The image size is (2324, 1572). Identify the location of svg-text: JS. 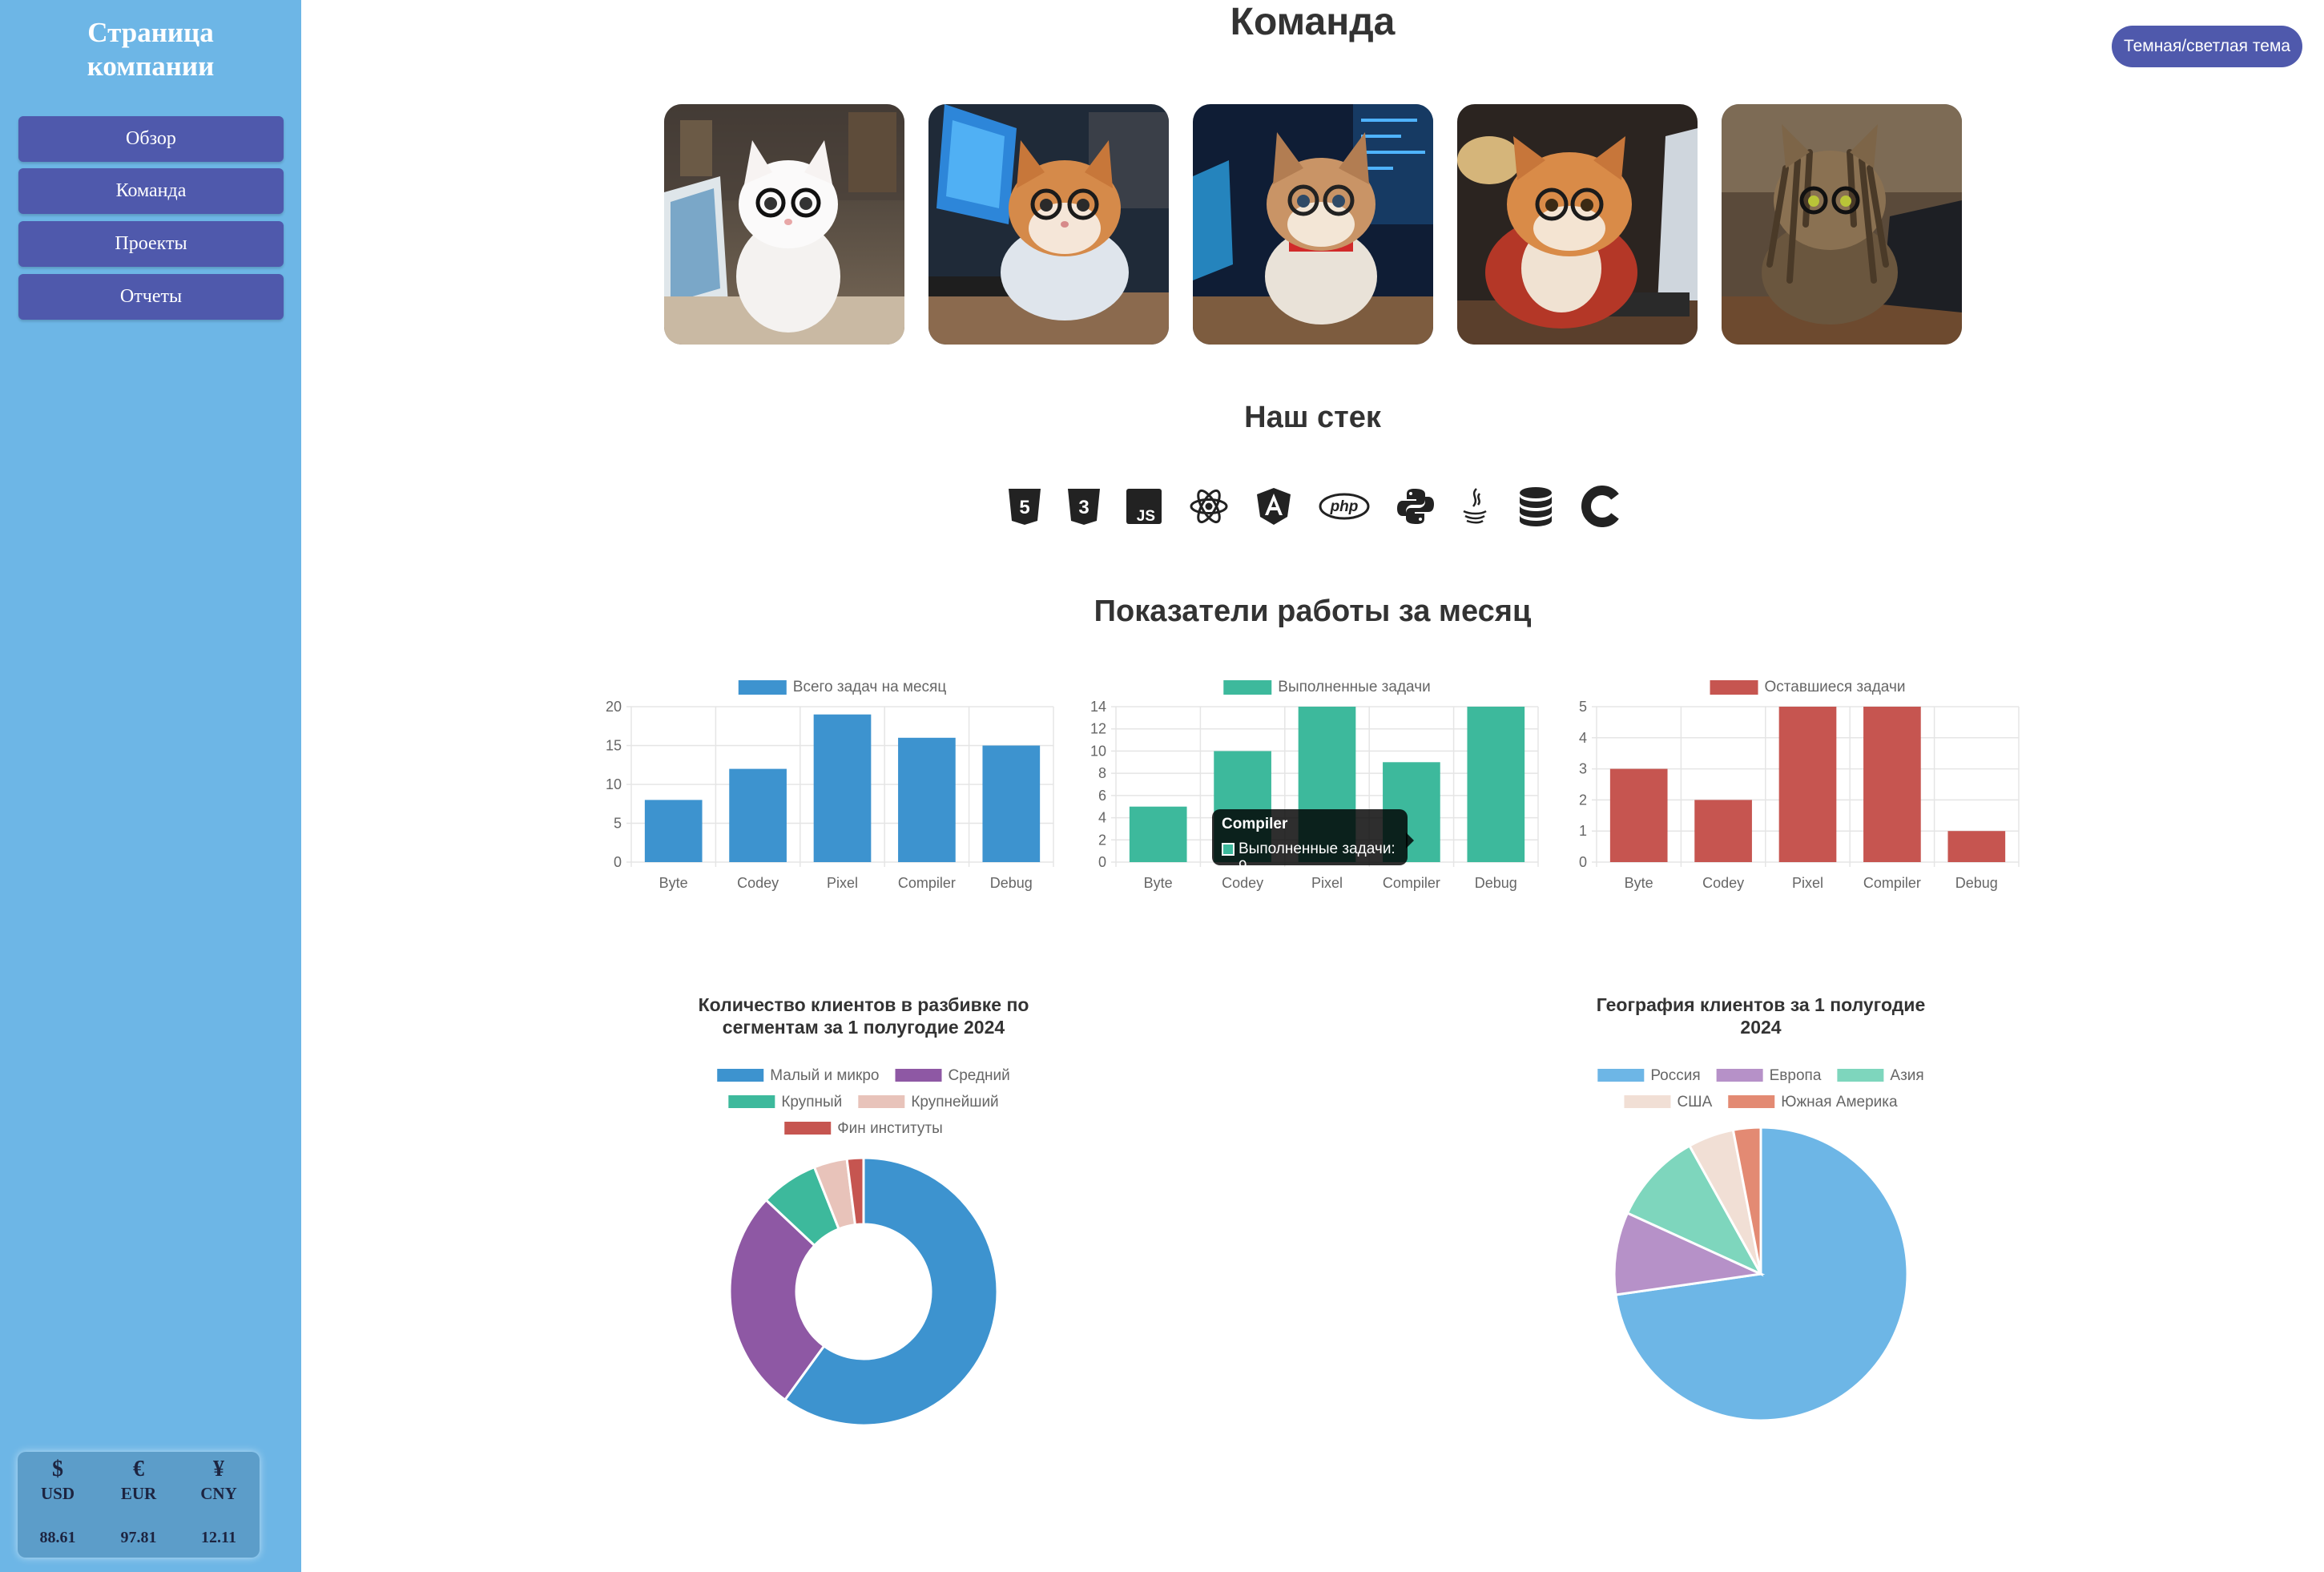
(1146, 516).